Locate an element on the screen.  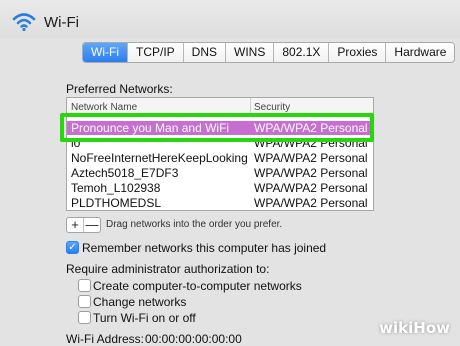
network-row: Aztech5018_E7DF3 WPA/WPA2 Personal is located at coordinates (220, 173).